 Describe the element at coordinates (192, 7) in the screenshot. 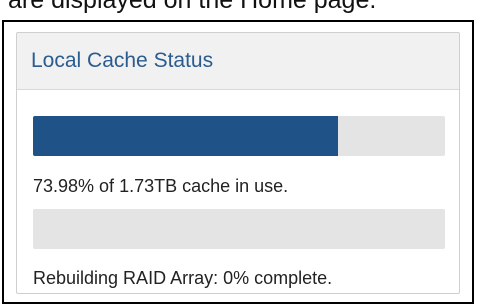

I see `document-text: are displayed on the Home page.` at that location.